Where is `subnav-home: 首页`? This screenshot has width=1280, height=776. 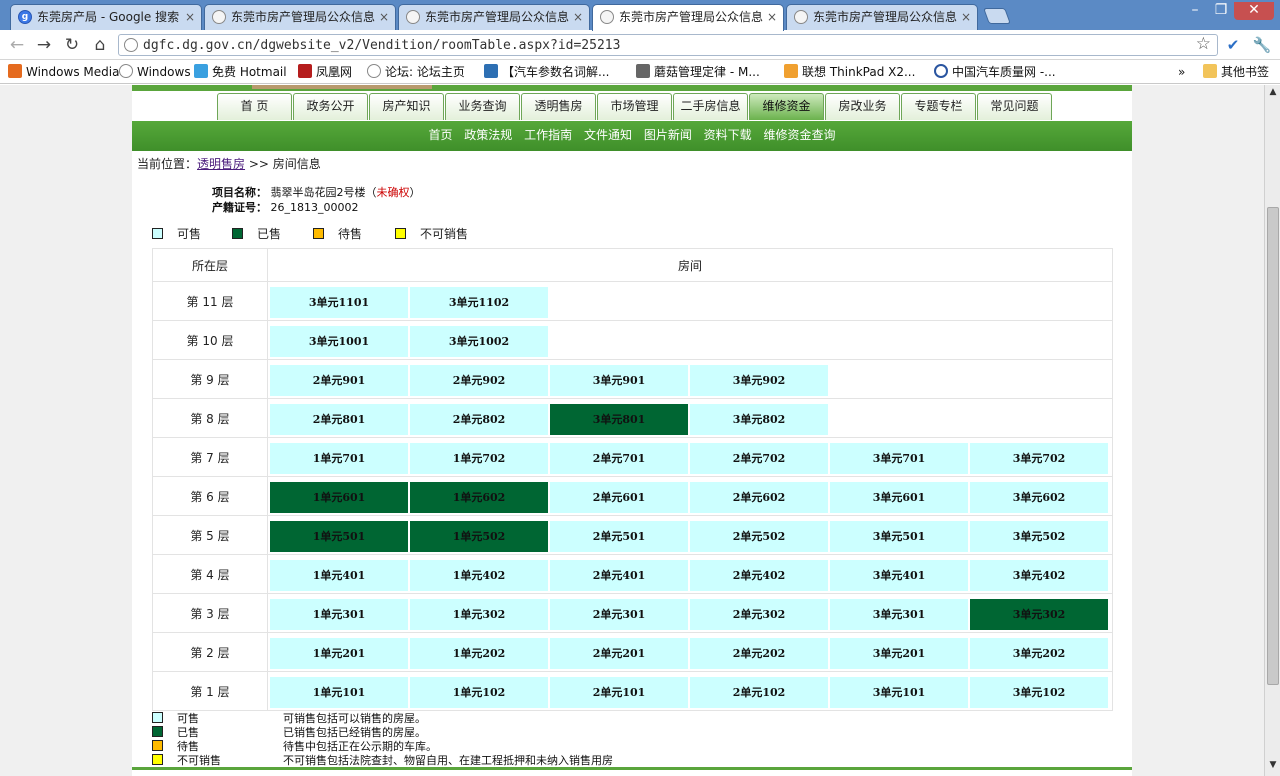 subnav-home: 首页 is located at coordinates (440, 135).